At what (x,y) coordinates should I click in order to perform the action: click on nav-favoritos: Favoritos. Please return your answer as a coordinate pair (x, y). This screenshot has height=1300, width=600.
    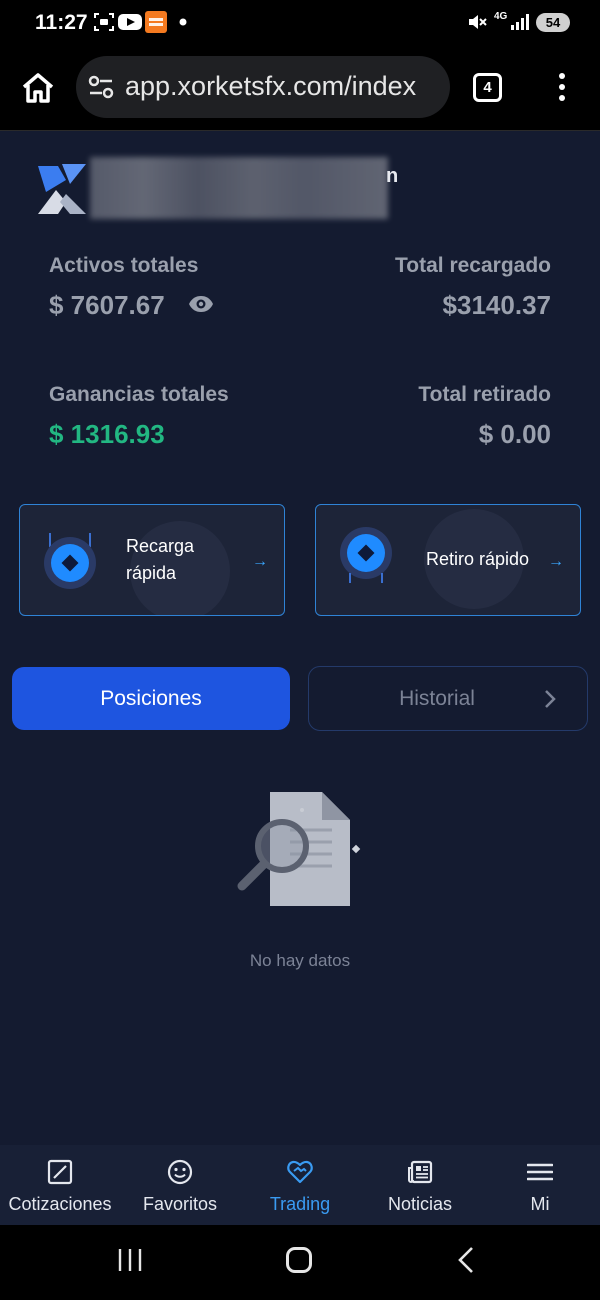
    Looking at the image, I should click on (180, 1185).